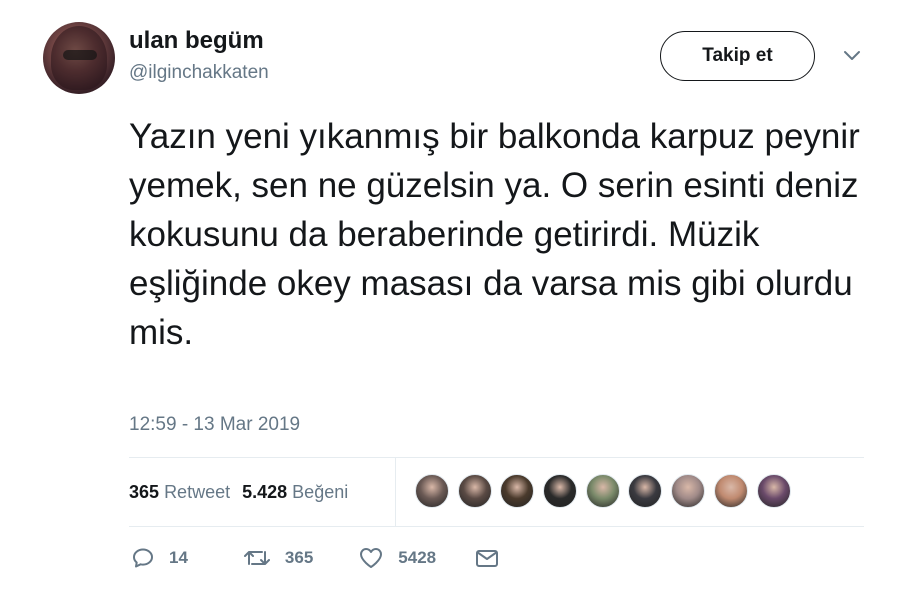 The image size is (900, 596). Describe the element at coordinates (496, 526) in the screenshot. I see `divider-bottom` at that location.